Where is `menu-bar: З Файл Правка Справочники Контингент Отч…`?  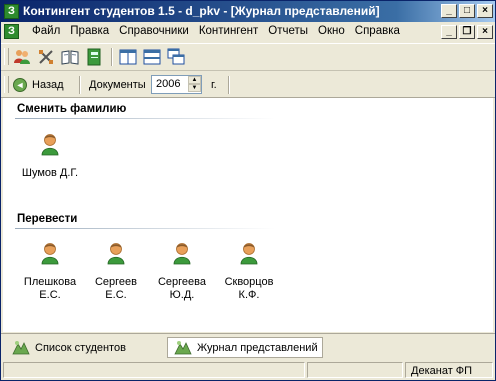
menu-bar: З Файл Правка Справочники Контингент Отч… is located at coordinates (248, 32).